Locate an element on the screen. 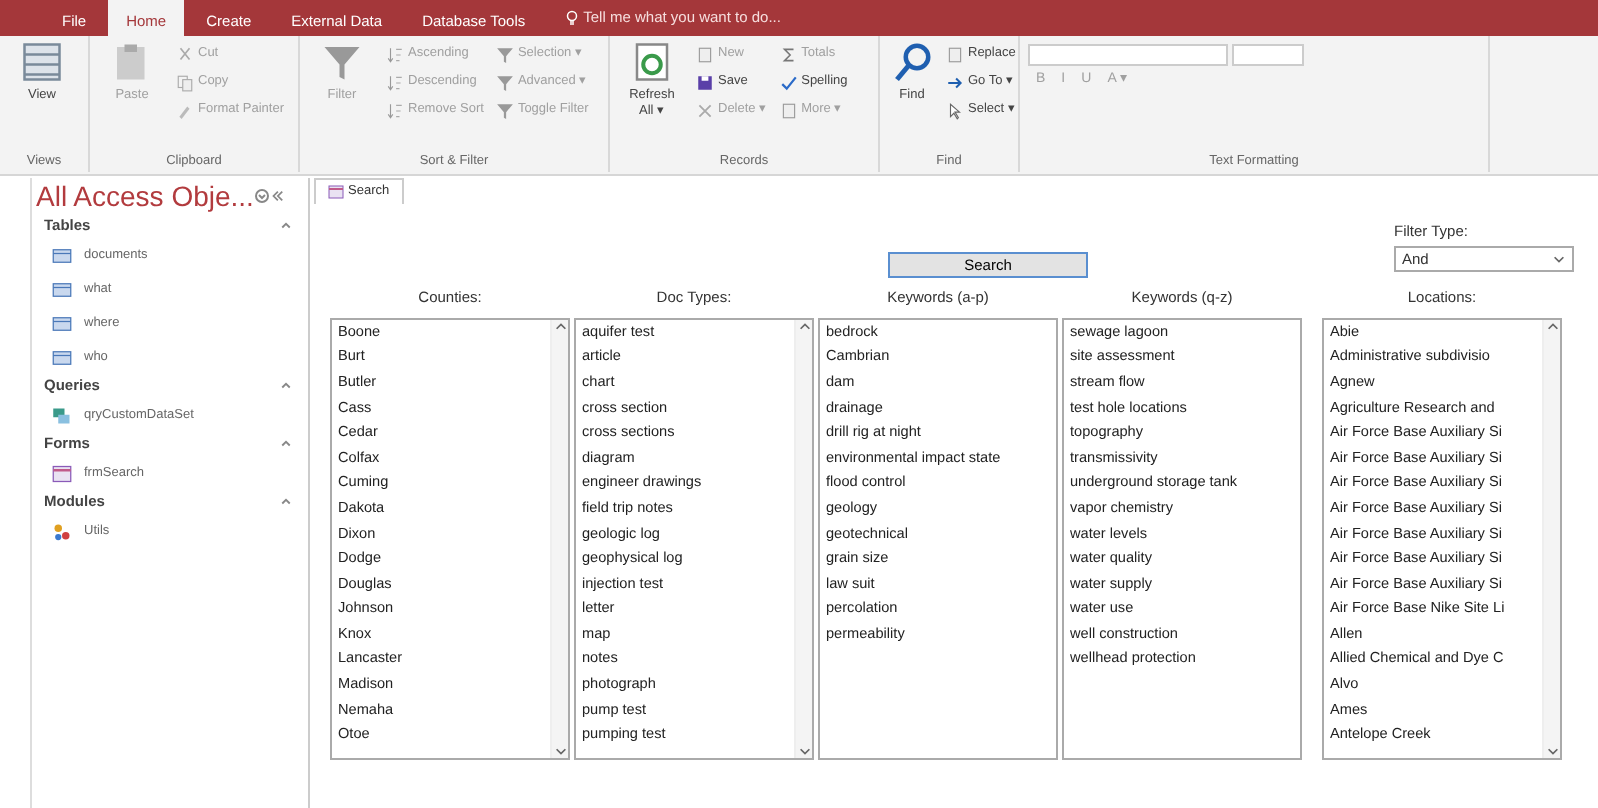 The width and height of the screenshot is (1598, 808). chevron-circle-icon is located at coordinates (261, 196).